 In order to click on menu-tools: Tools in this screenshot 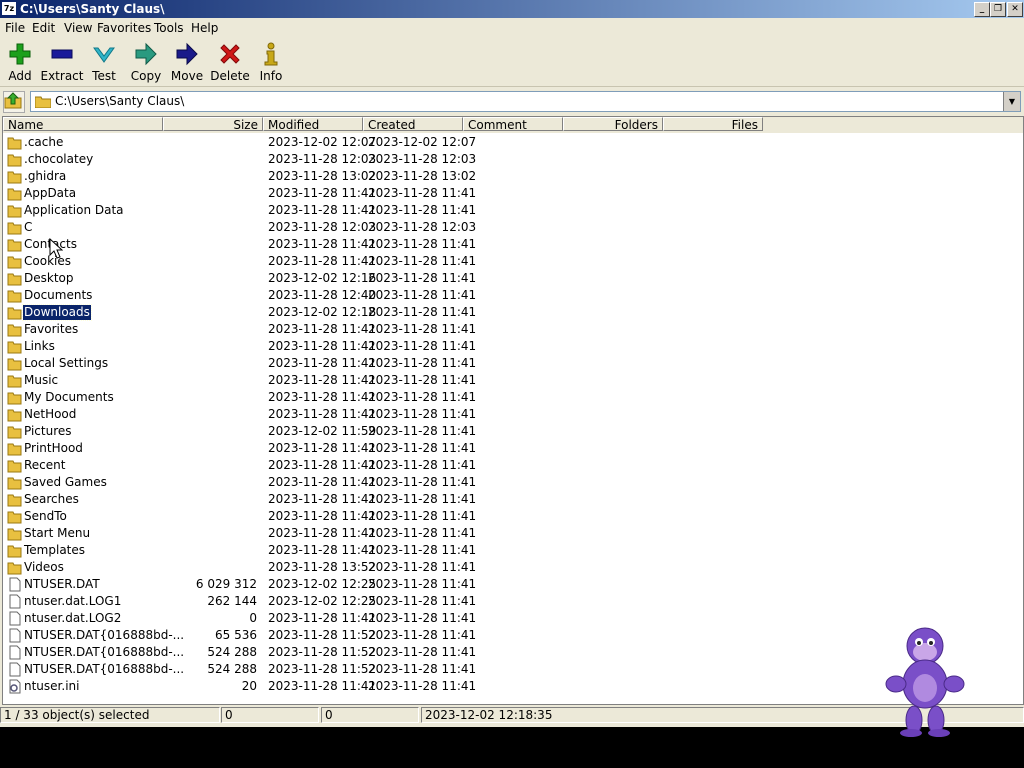, I will do `click(169, 28)`.